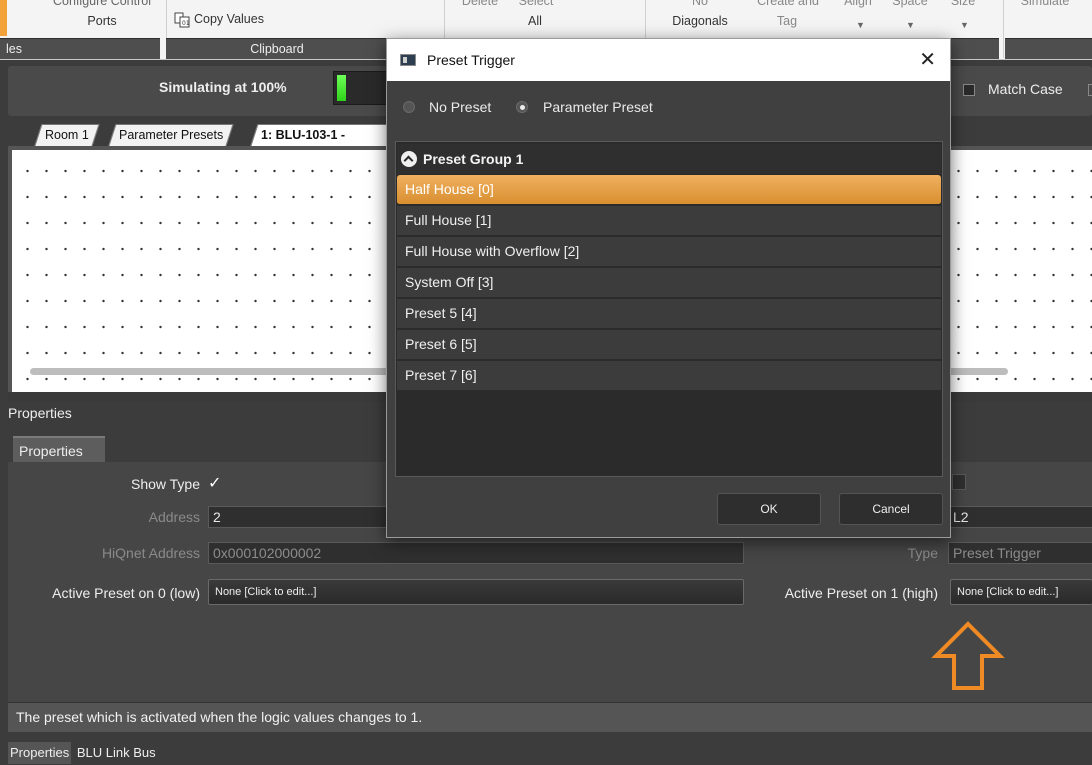 The width and height of the screenshot is (1092, 765). What do you see at coordinates (910, 4) in the screenshot?
I see `space-button: Space` at bounding box center [910, 4].